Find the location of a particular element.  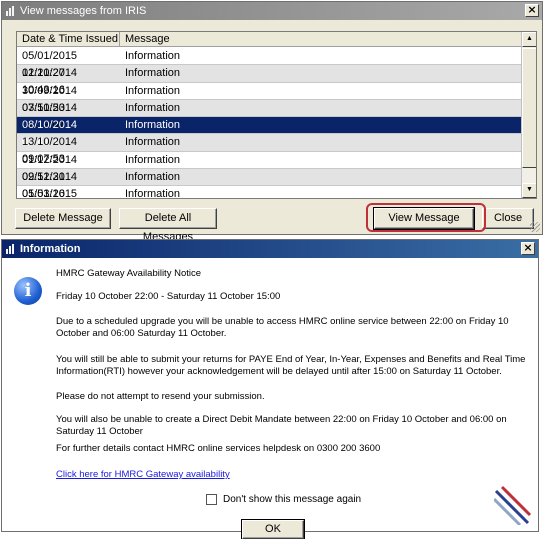

scroll-up-arrow-icon: ▲ is located at coordinates (529, 39).